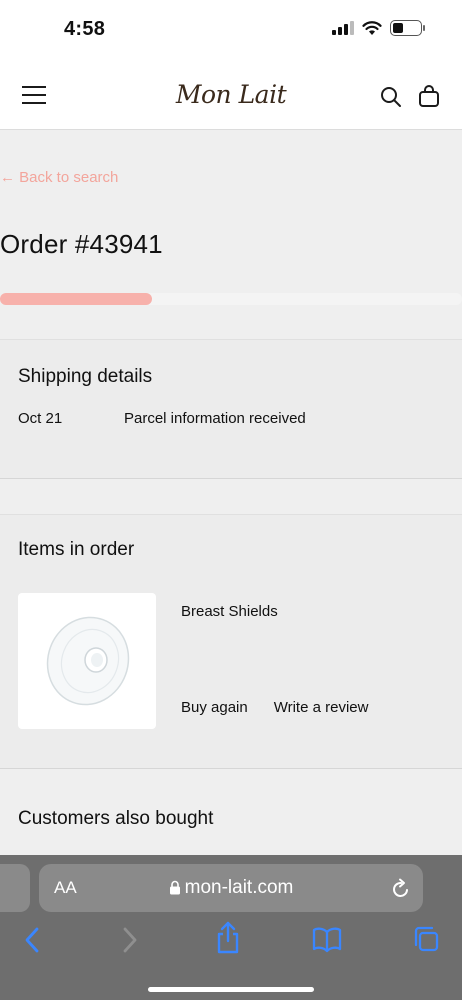 This screenshot has width=462, height=1000. Describe the element at coordinates (239, 887) in the screenshot. I see `url-text: mon-lait.com` at that location.